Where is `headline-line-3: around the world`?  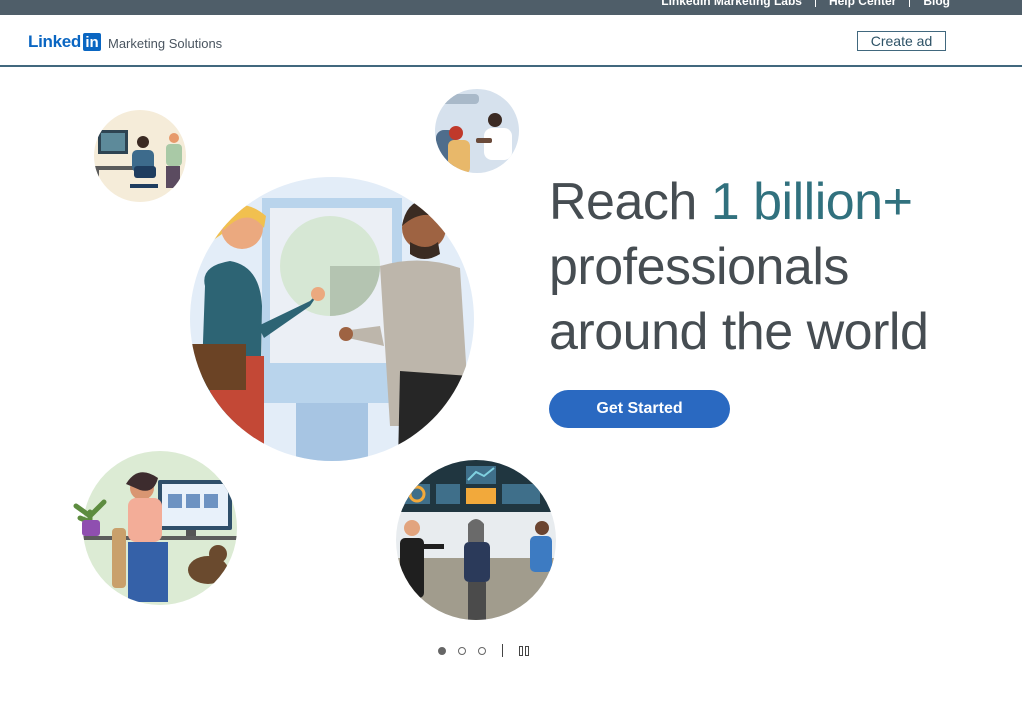 headline-line-3: around the world is located at coordinates (739, 332).